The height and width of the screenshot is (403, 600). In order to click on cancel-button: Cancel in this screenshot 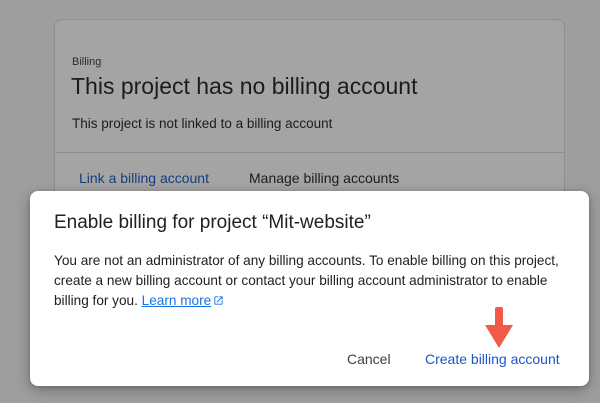, I will do `click(369, 359)`.